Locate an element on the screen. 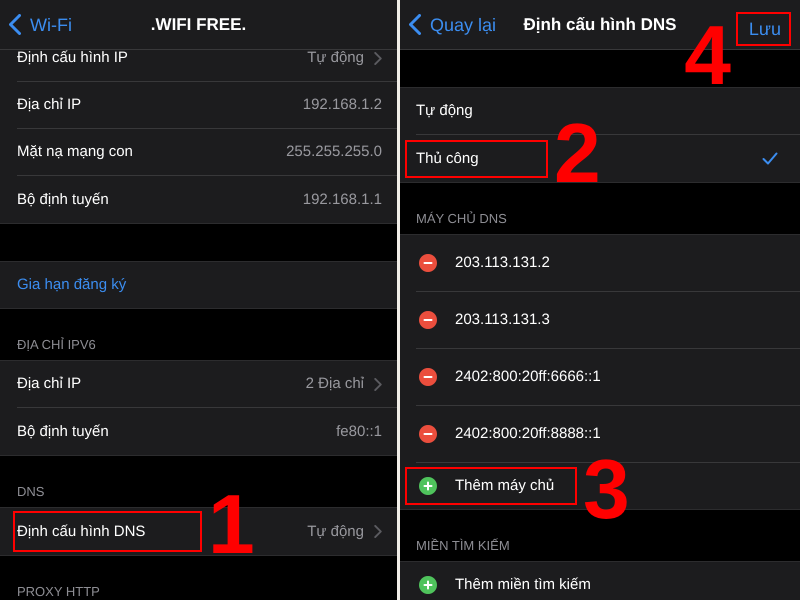 This screenshot has width=800, height=600. setting-label: Định cấu hình IP is located at coordinates (72, 58).